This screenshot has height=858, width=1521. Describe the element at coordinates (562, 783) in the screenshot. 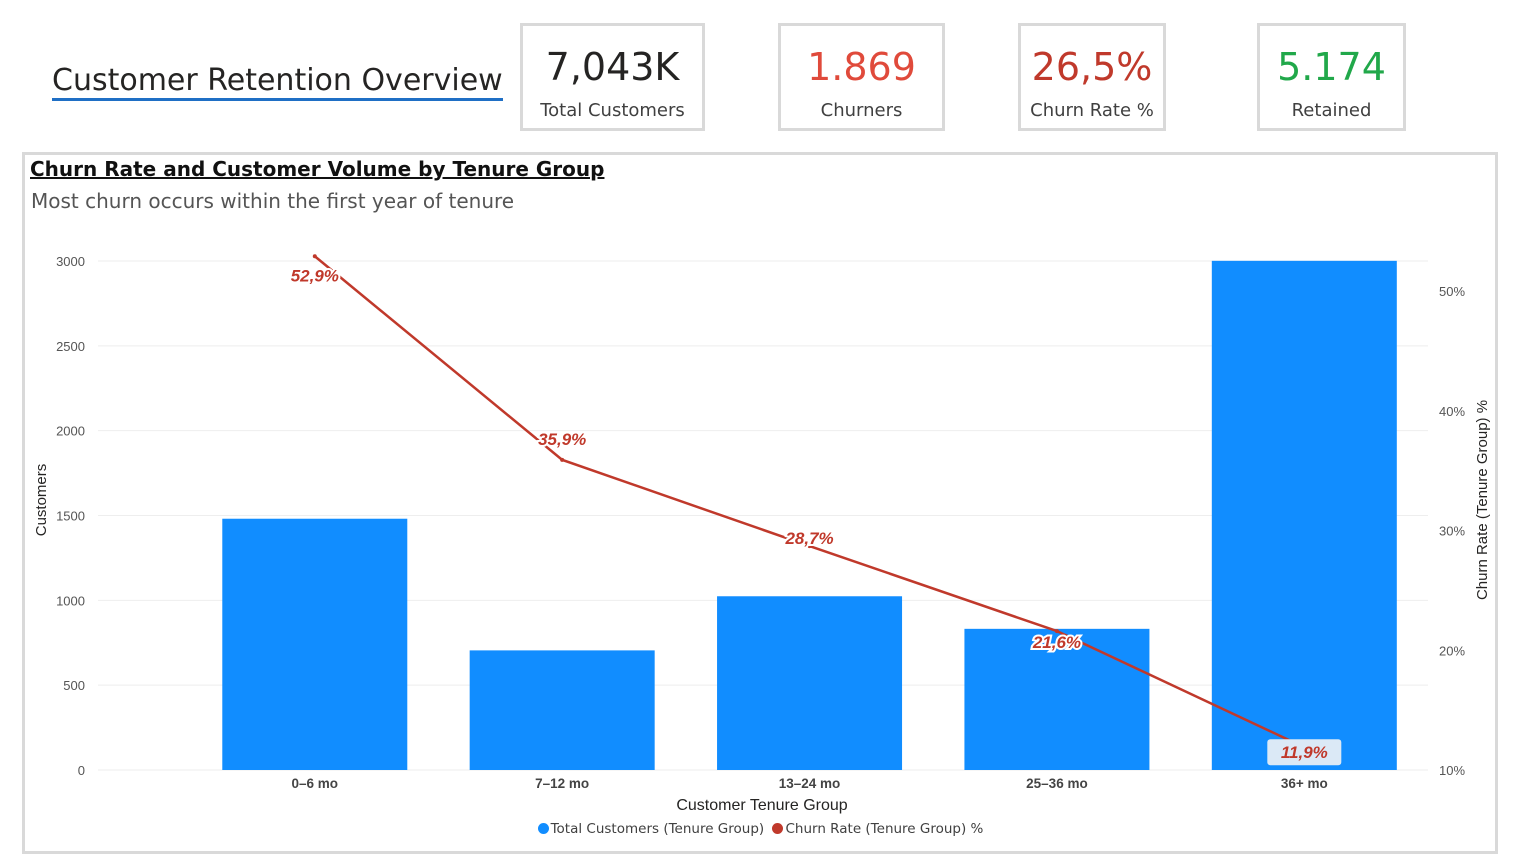

I see `x-tick-label: 7–12 mo` at that location.